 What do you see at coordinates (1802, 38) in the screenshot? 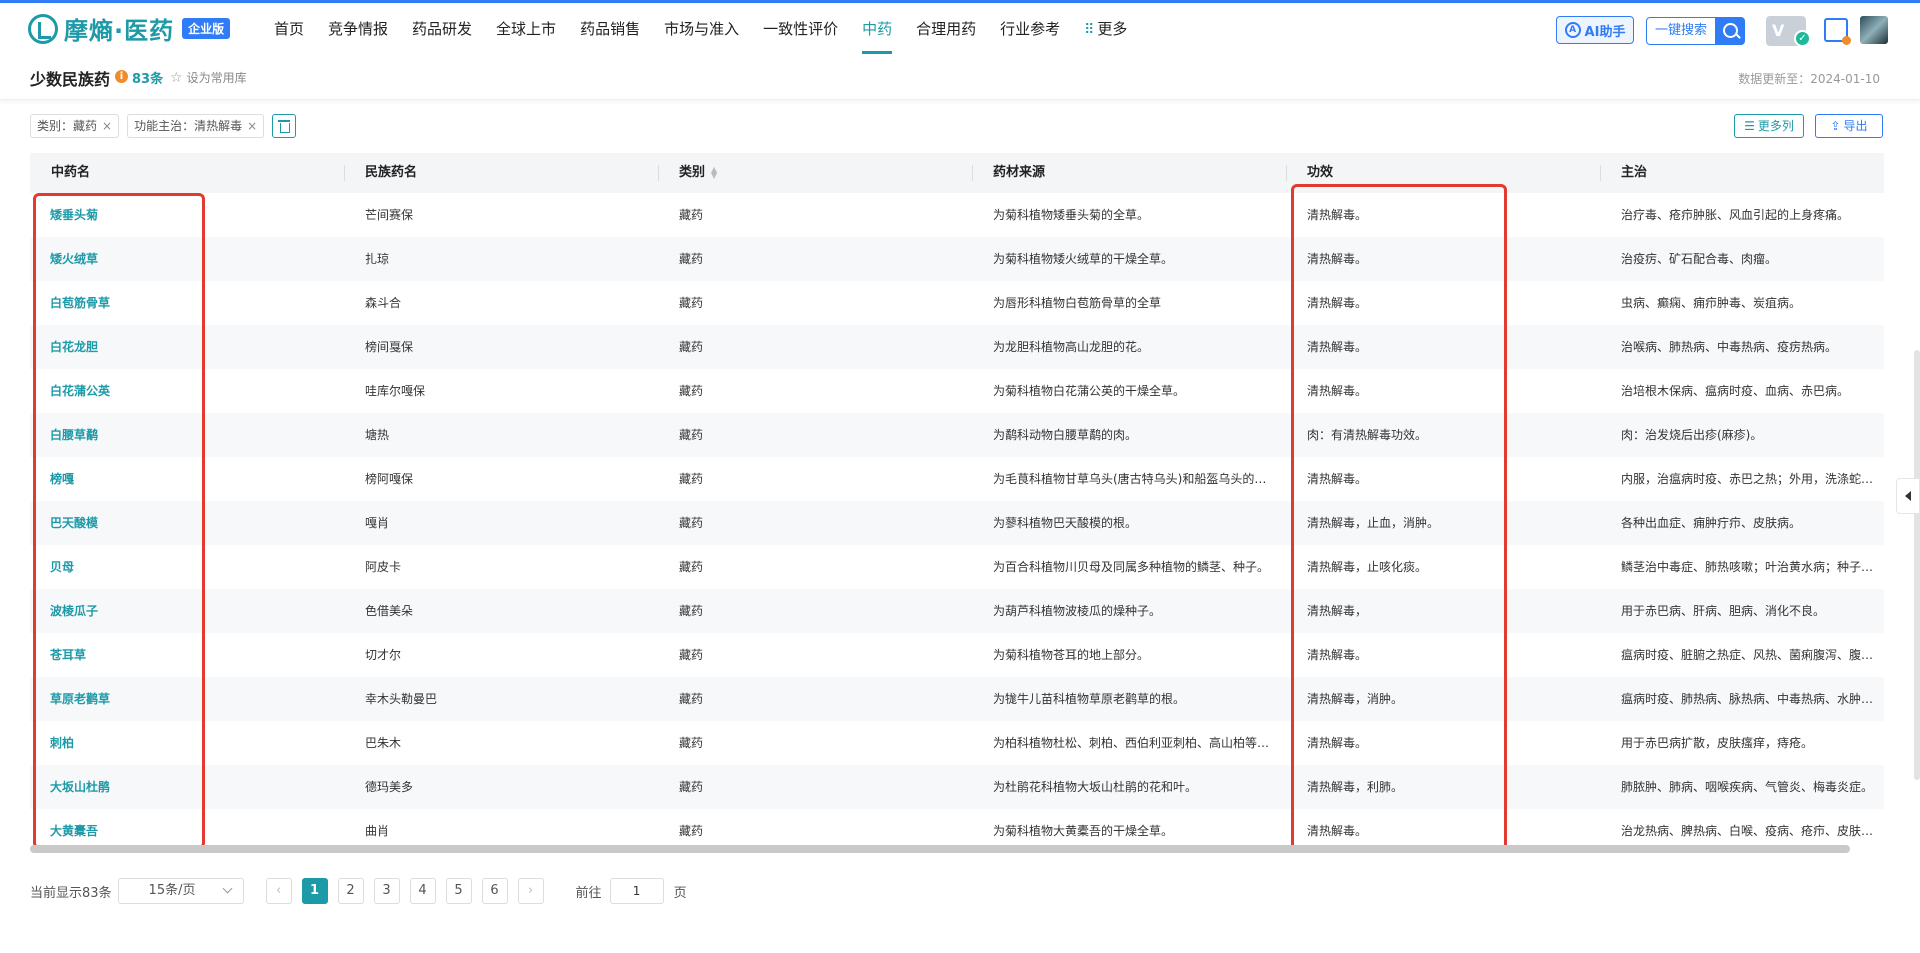
I see `check-icon: ✓` at bounding box center [1802, 38].